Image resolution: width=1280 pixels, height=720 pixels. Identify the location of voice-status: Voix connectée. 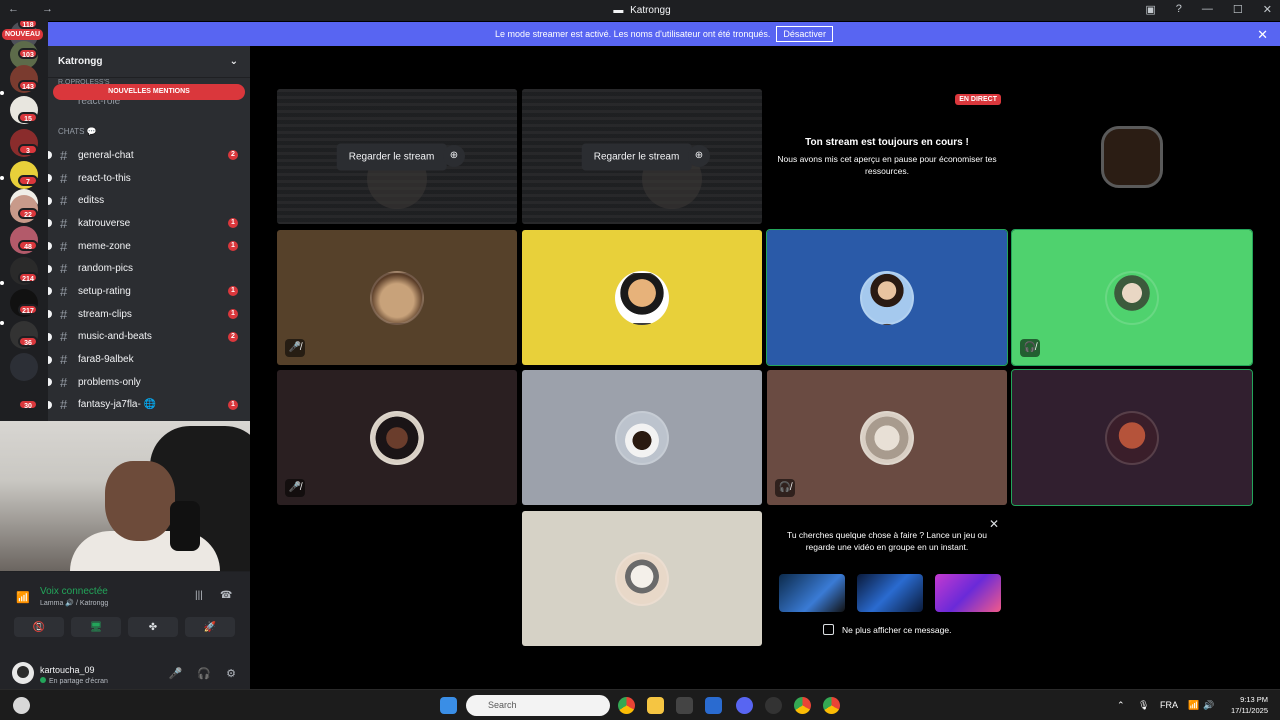
(74, 591).